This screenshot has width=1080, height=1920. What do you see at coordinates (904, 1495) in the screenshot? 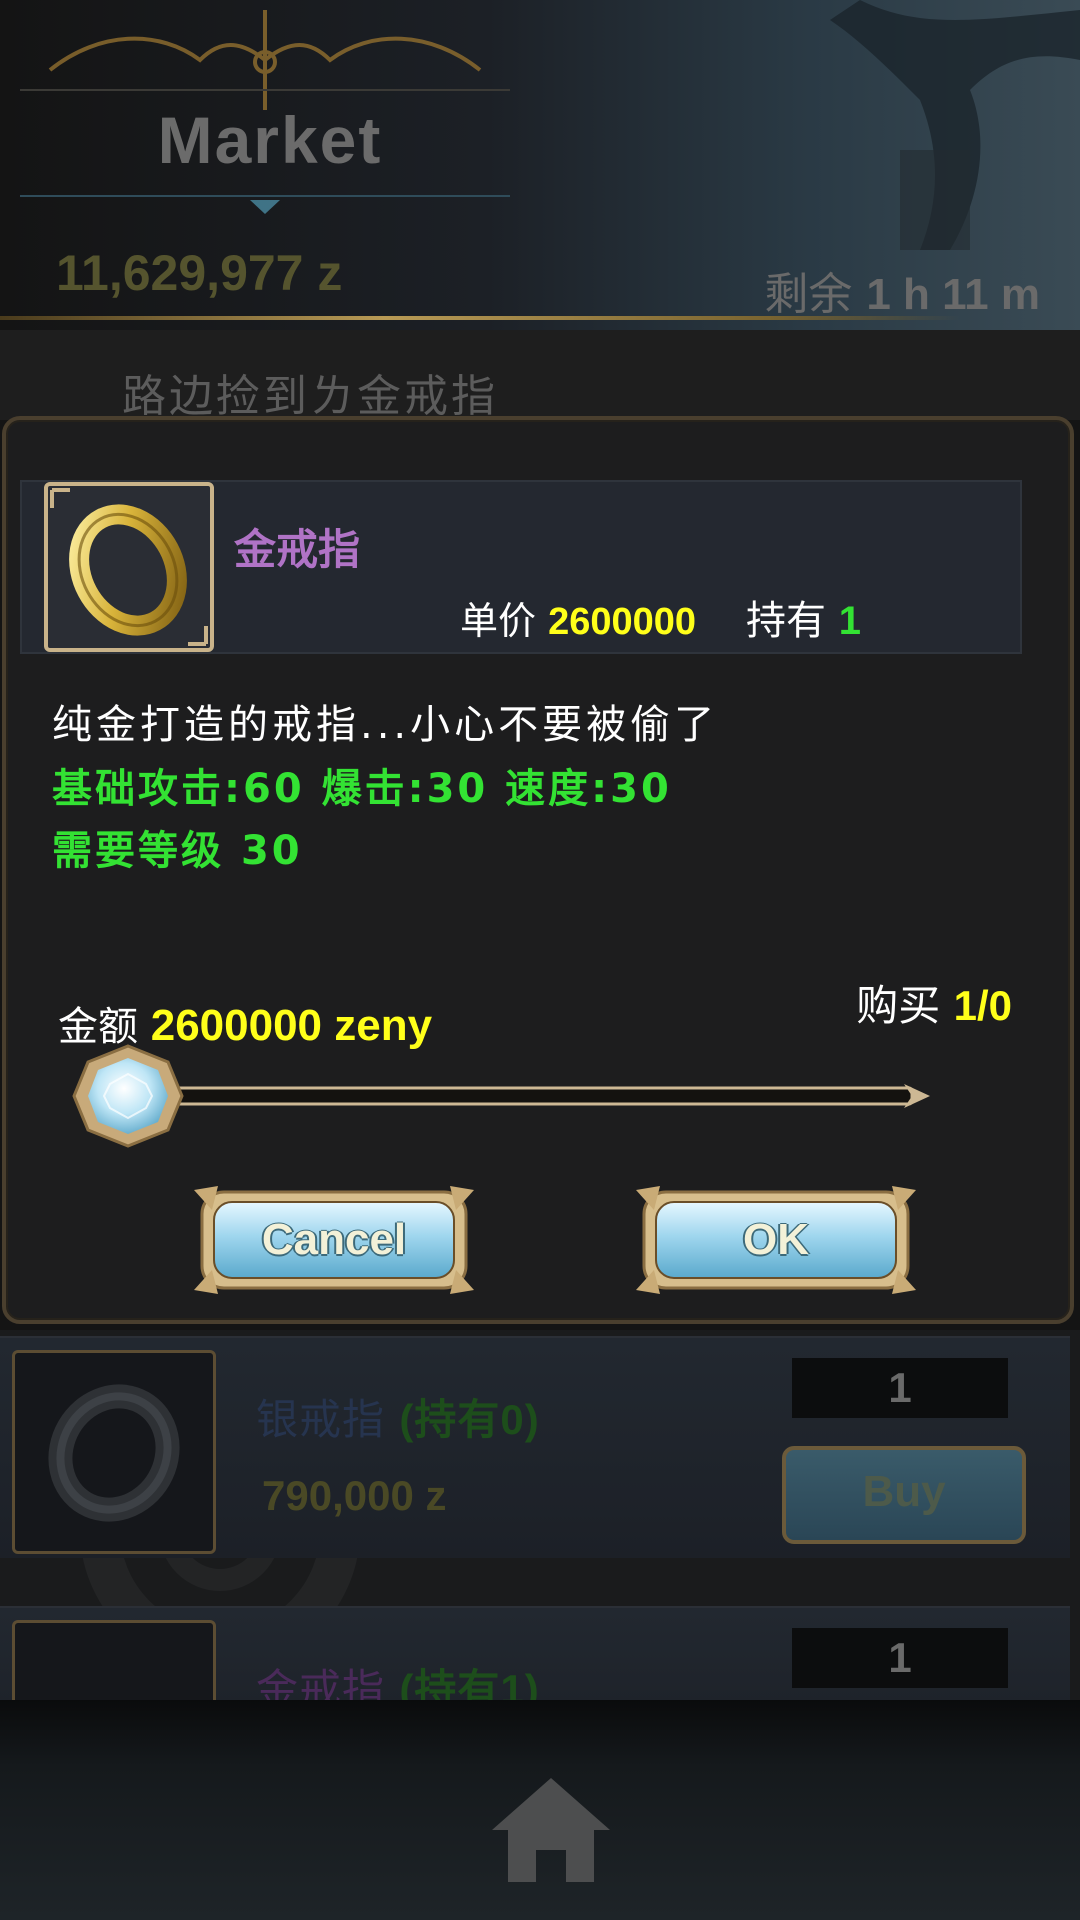
I see `buy-button: Buy` at bounding box center [904, 1495].